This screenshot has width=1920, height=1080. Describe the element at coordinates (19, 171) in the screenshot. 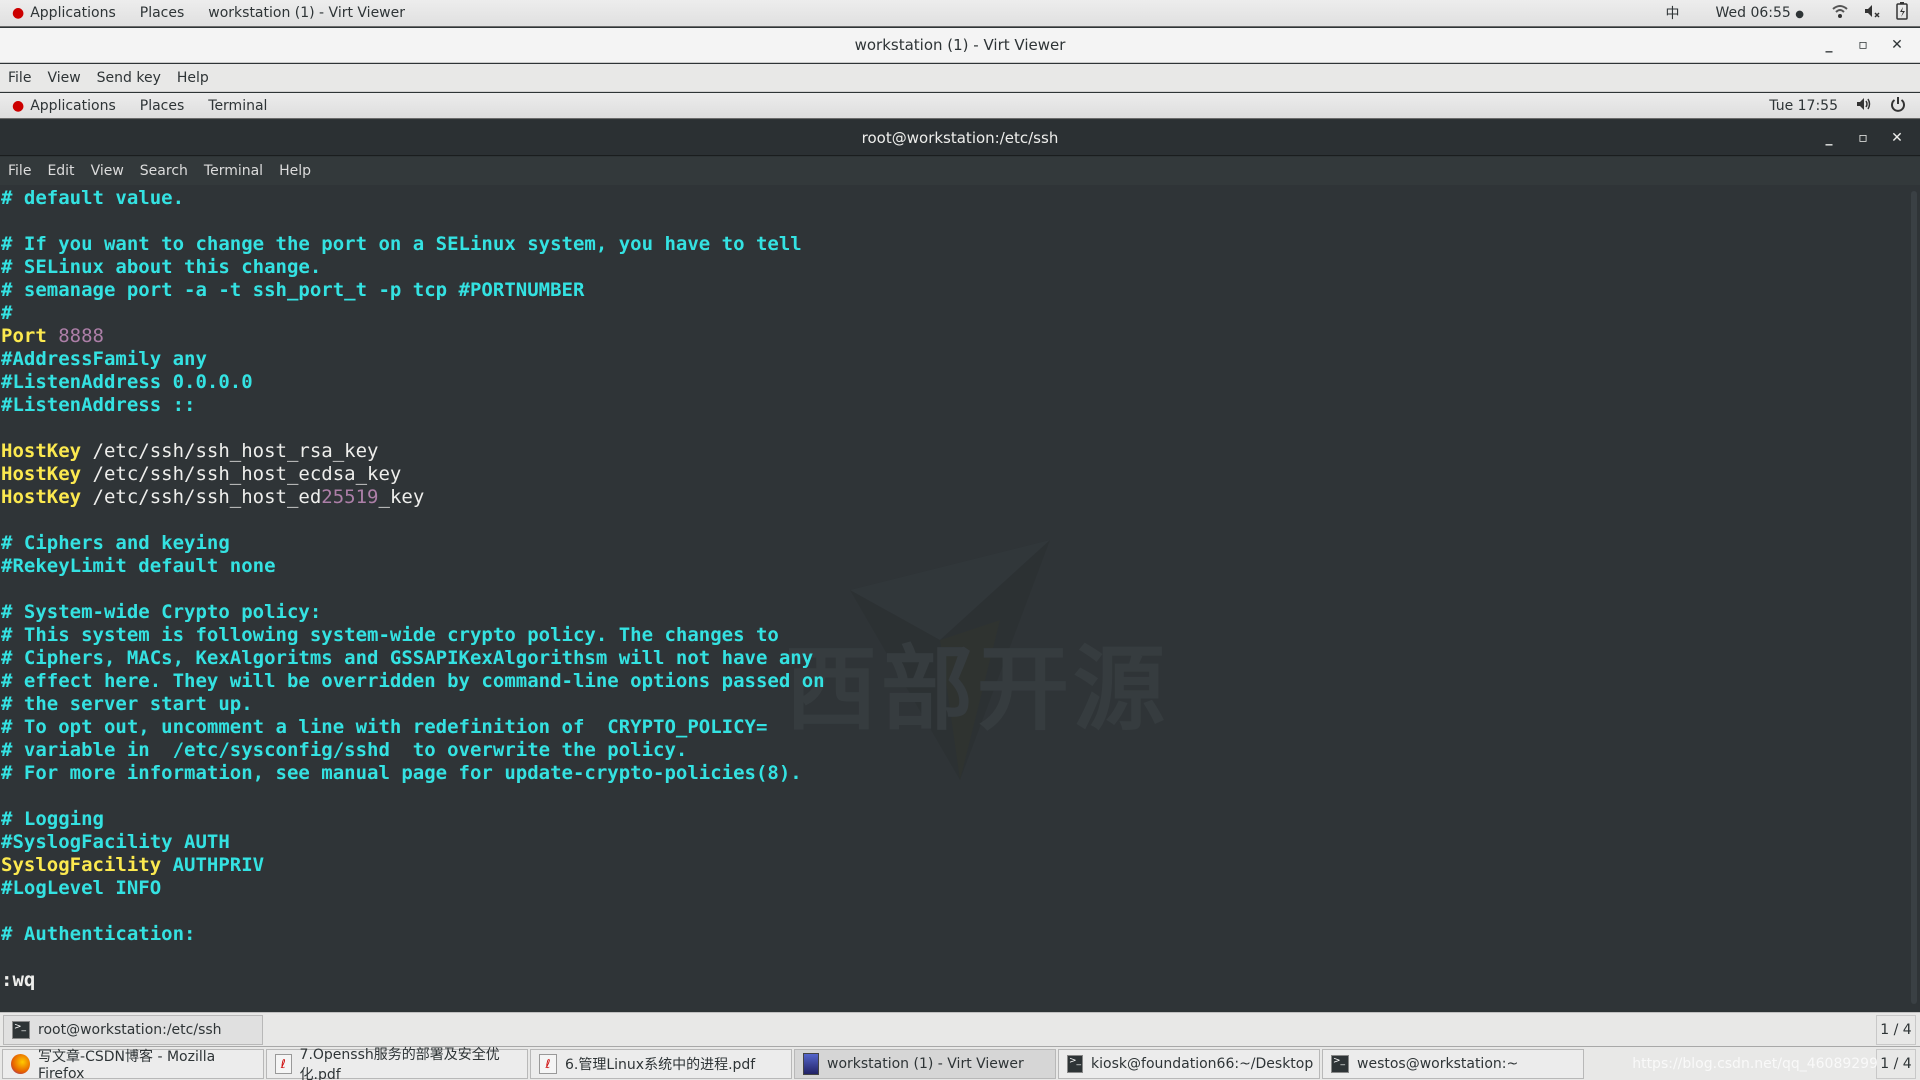

I see `term-menu-file: File` at that location.